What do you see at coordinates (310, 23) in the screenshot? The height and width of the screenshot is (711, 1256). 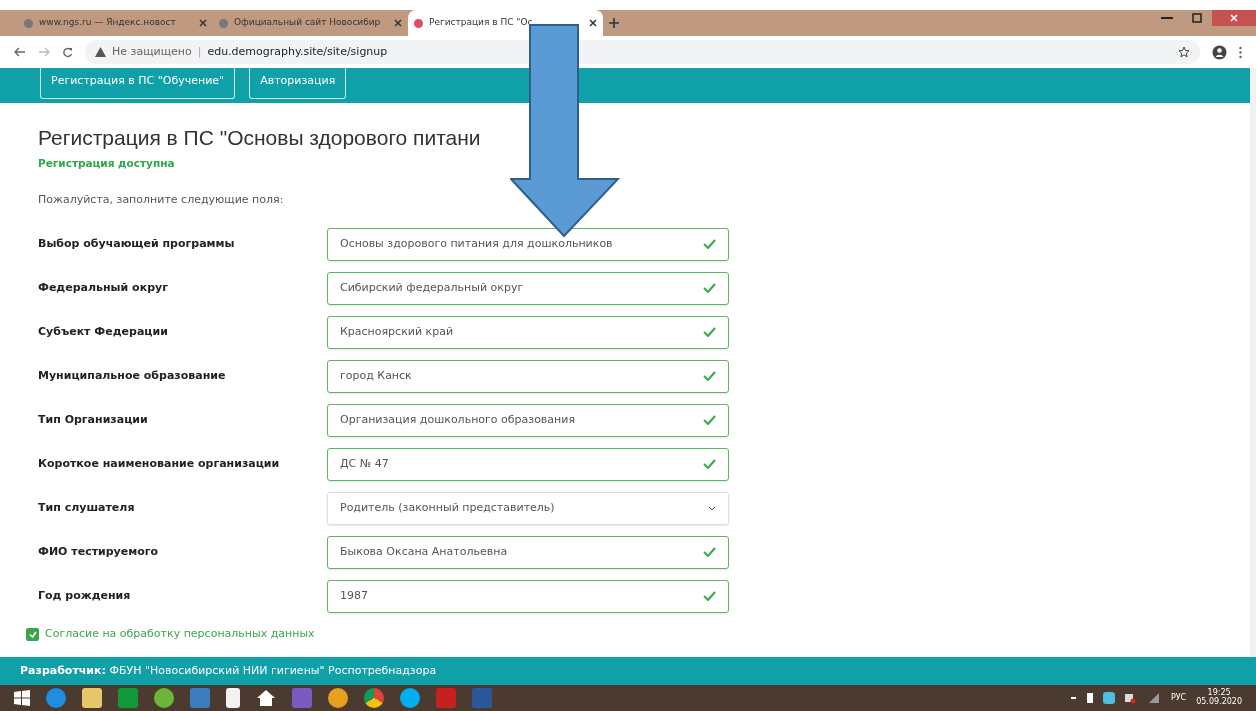 I see `browser-tab: Официальный сайт Новосибир` at bounding box center [310, 23].